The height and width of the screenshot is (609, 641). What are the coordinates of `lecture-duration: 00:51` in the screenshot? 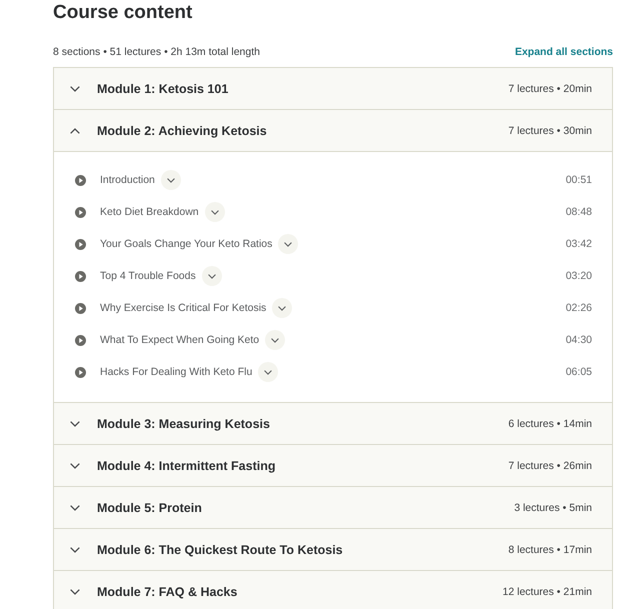 It's located at (579, 180).